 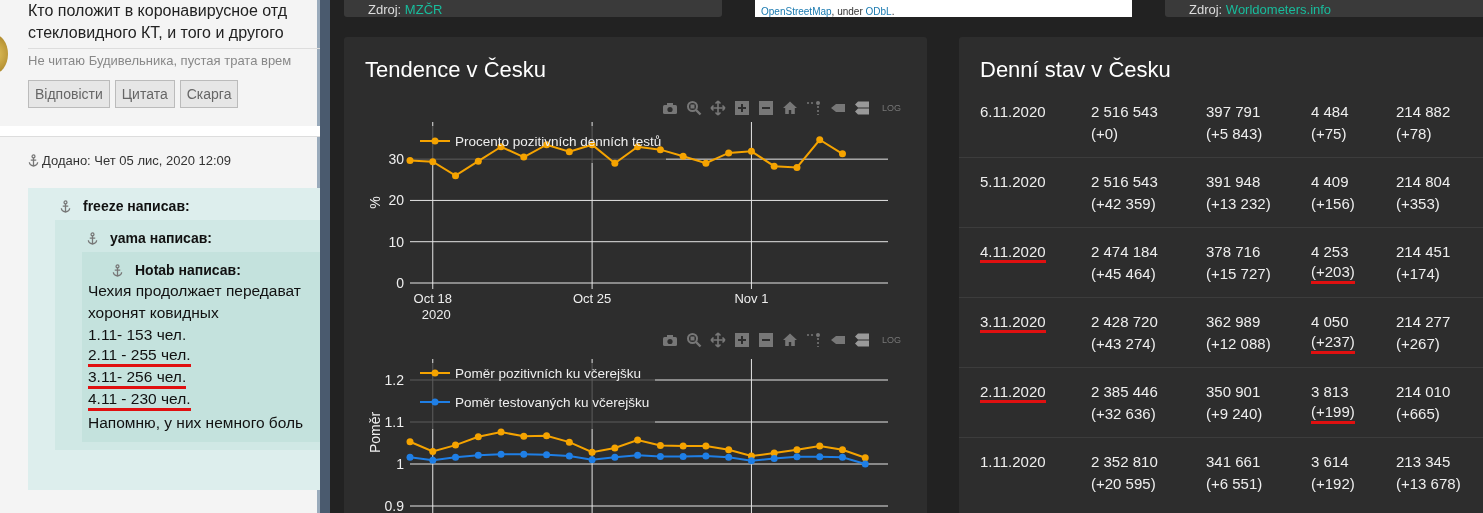 I want to click on attribution-link: OpenStreetMap, so click(x=796, y=11).